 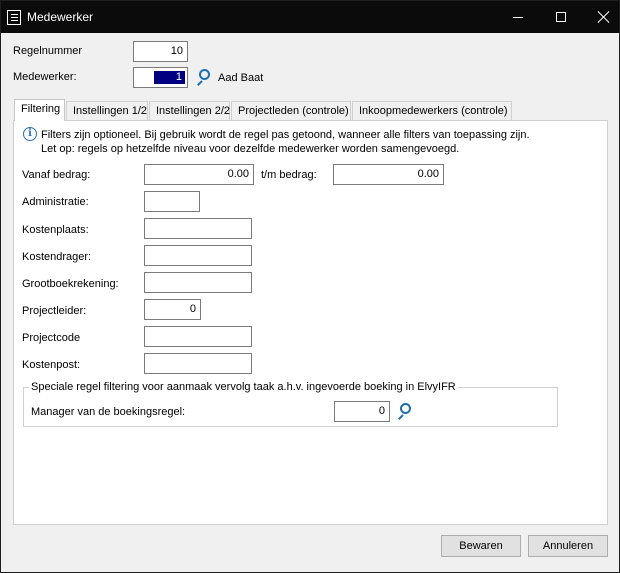 I want to click on kostendrager-label: Kostendrager:, so click(x=57, y=257).